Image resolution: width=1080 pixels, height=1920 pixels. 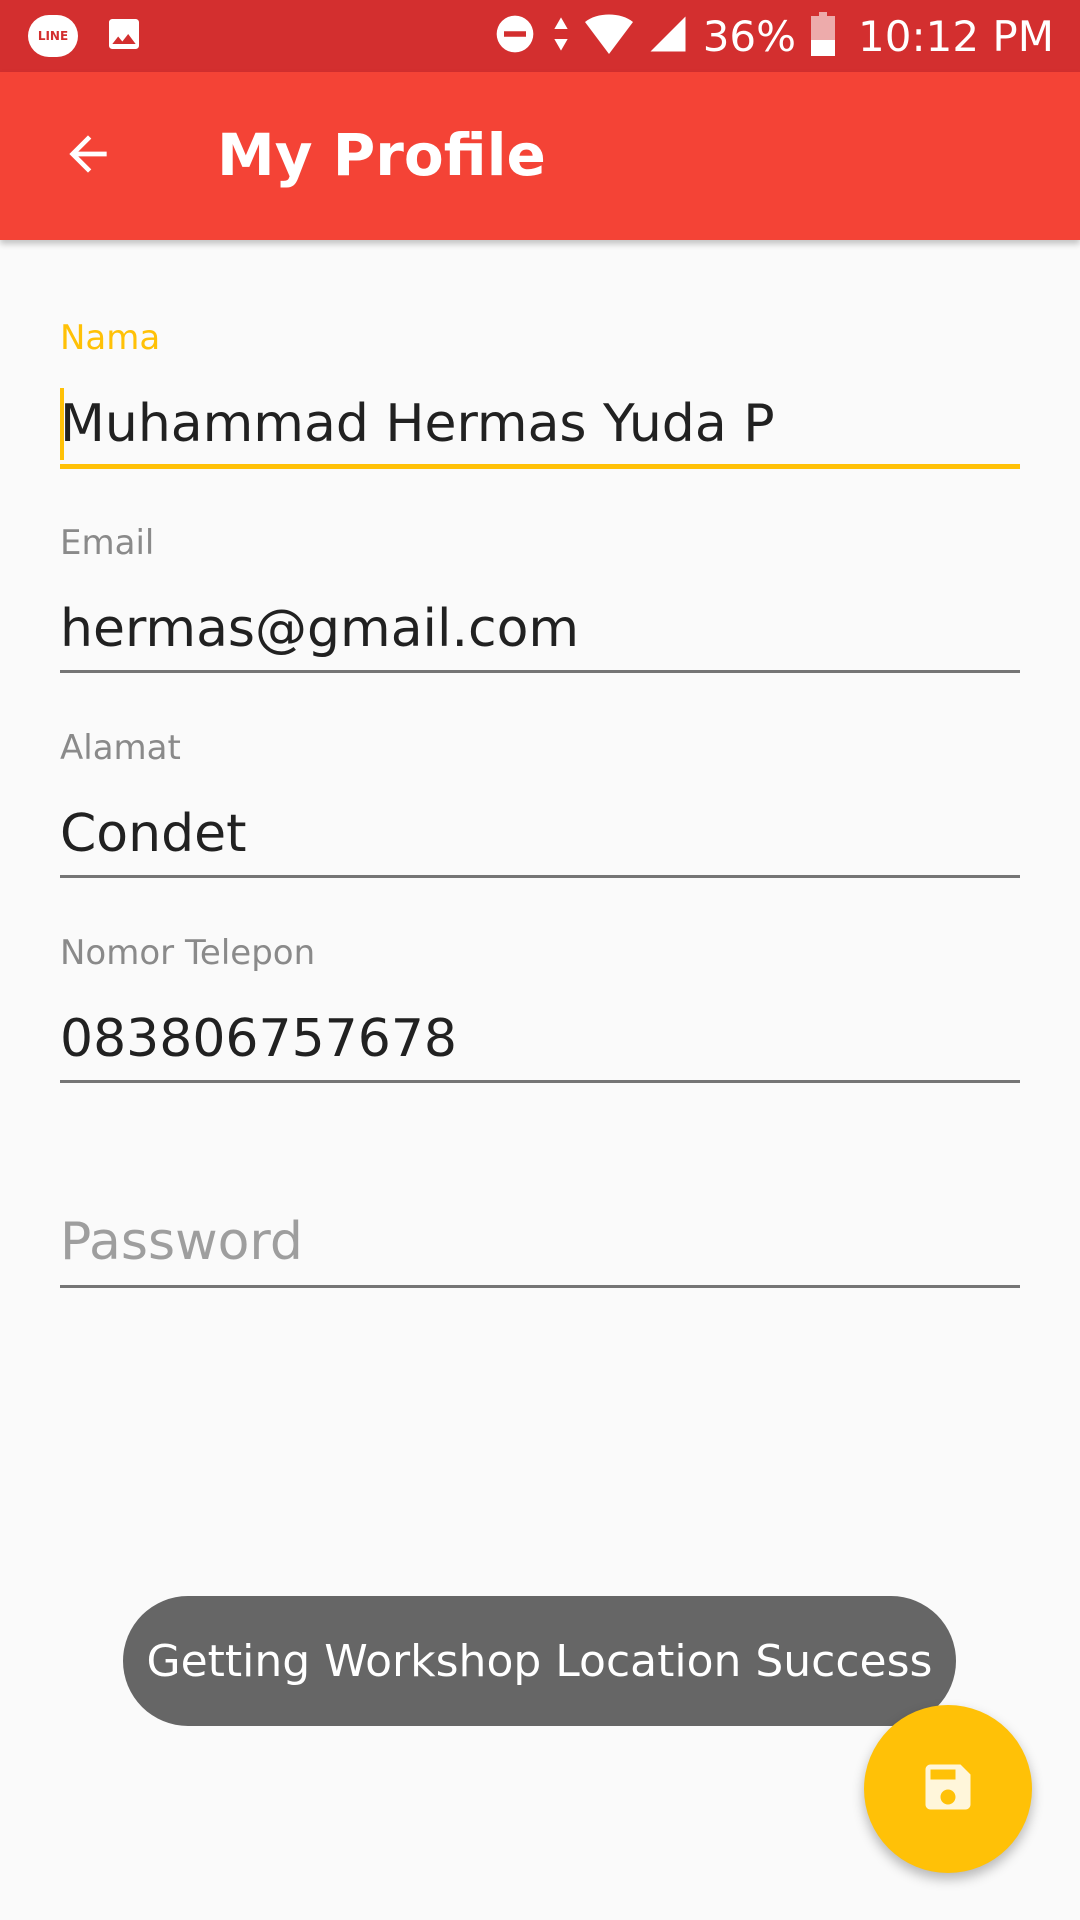 I want to click on phone-underline, so click(x=540, y=1081).